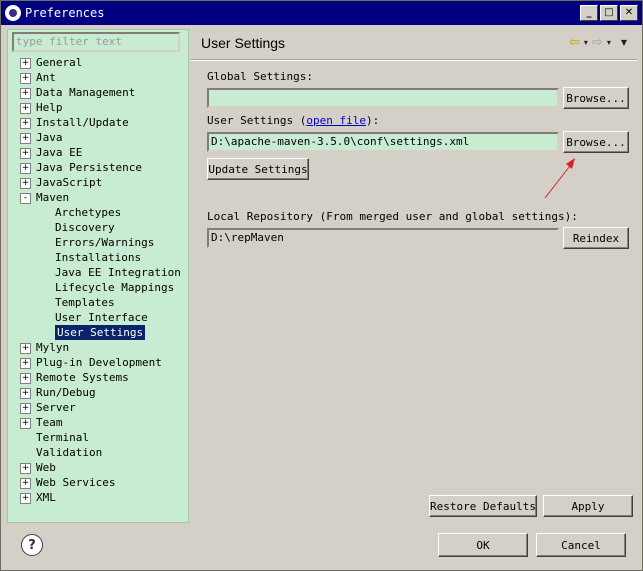 The width and height of the screenshot is (643, 571). I want to click on tree-item: + Remote Systems, so click(100, 377).